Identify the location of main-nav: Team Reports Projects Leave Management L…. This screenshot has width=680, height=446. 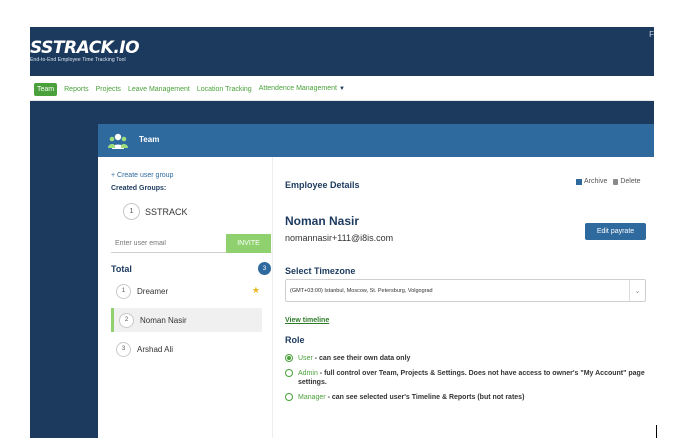
(342, 88).